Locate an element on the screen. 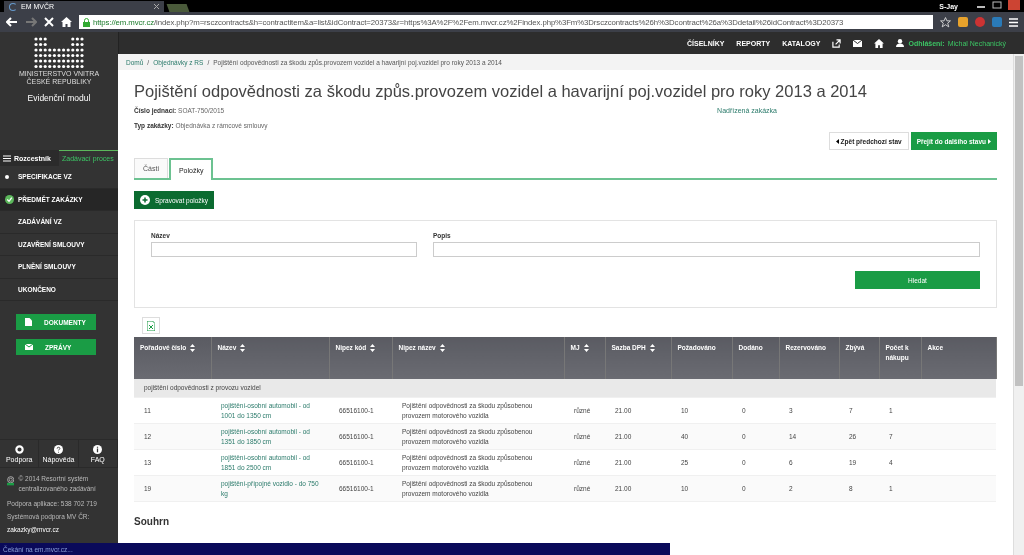 This screenshot has width=1024, height=555. scrollbar is located at coordinates (1018, 304).